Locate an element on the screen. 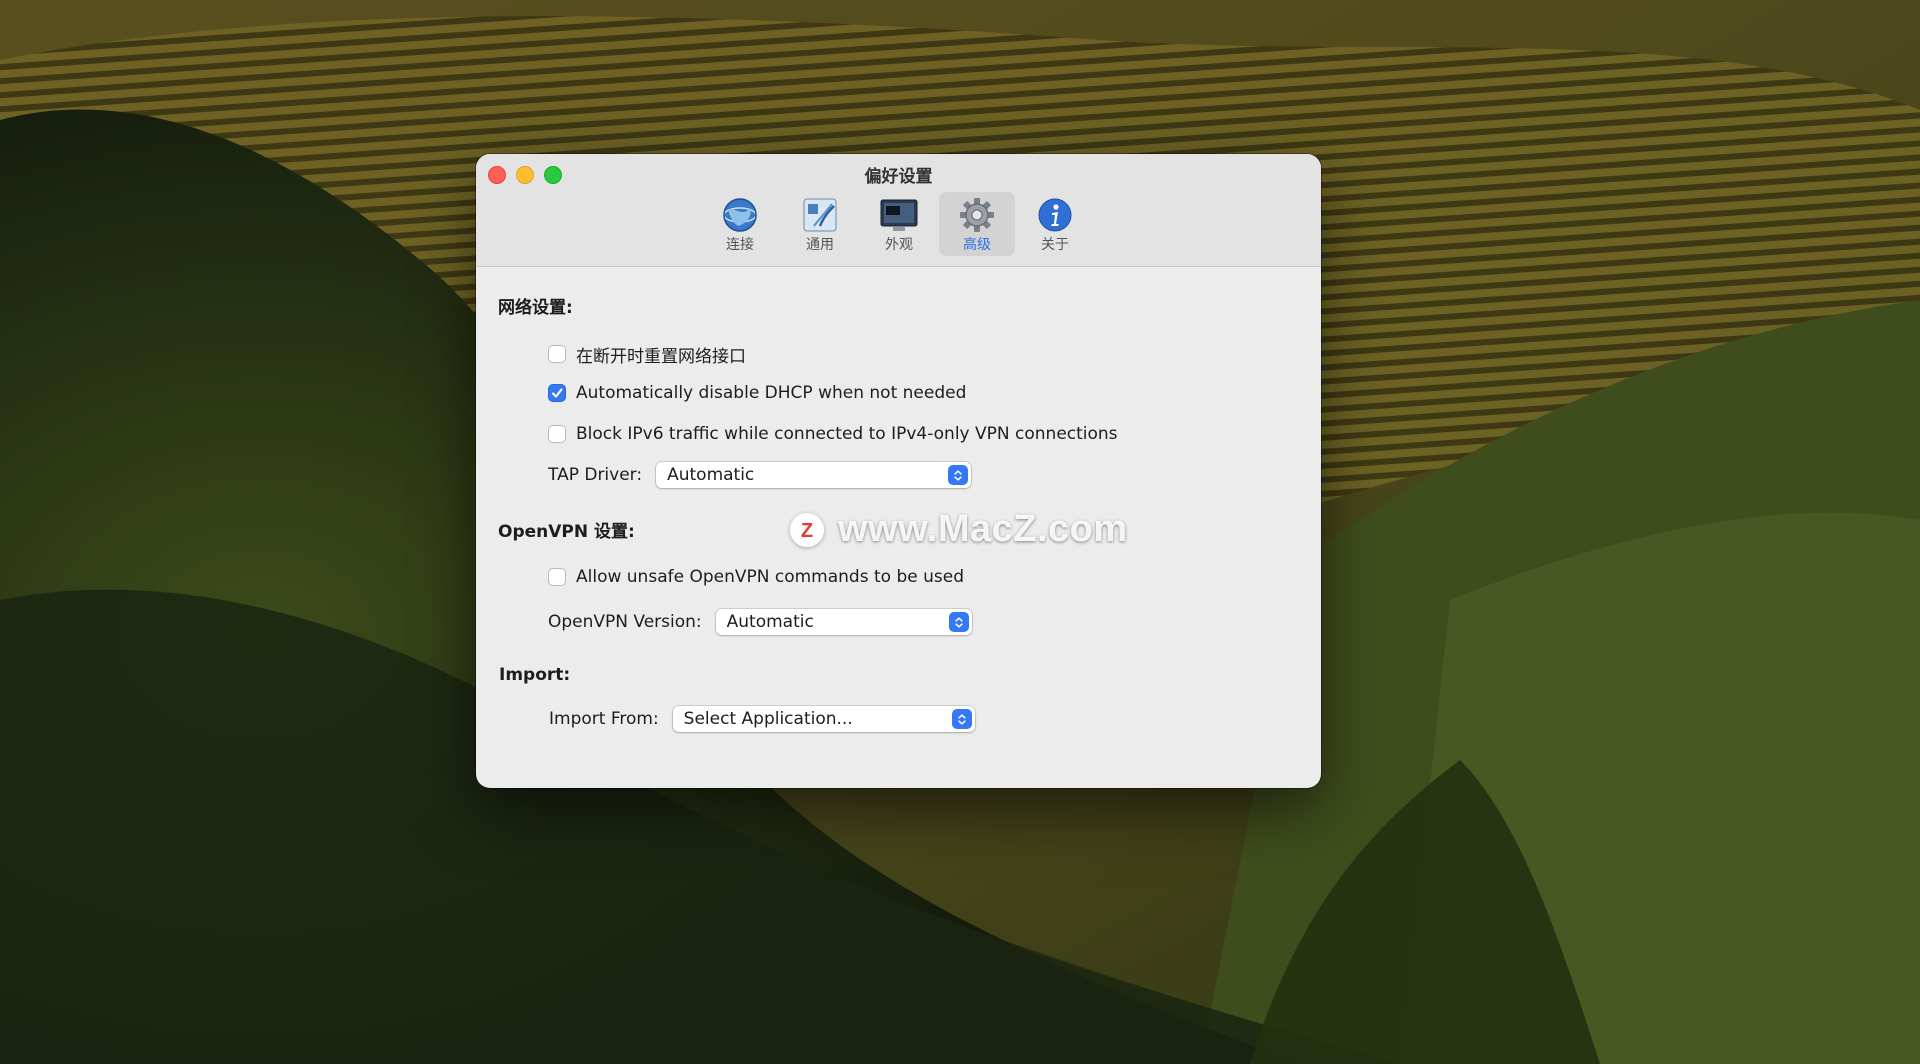  import-section-title: Import: is located at coordinates (535, 675).